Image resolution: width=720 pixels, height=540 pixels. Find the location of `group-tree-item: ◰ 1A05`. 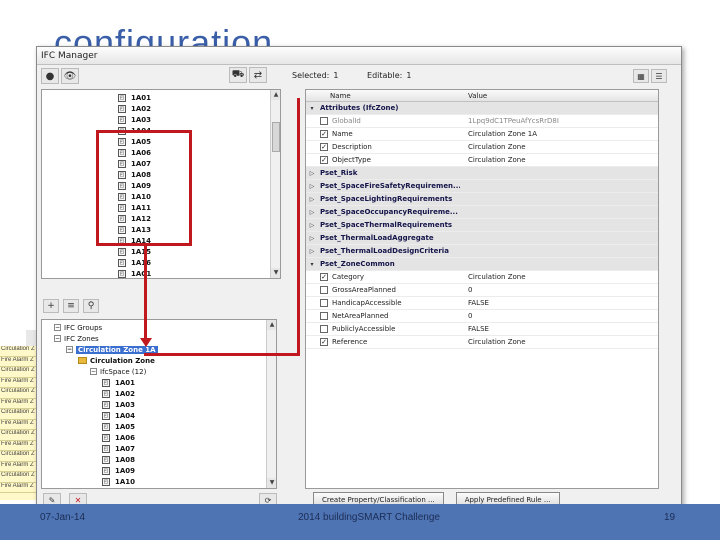

group-tree-item: ◰ 1A05 is located at coordinates (165, 426).